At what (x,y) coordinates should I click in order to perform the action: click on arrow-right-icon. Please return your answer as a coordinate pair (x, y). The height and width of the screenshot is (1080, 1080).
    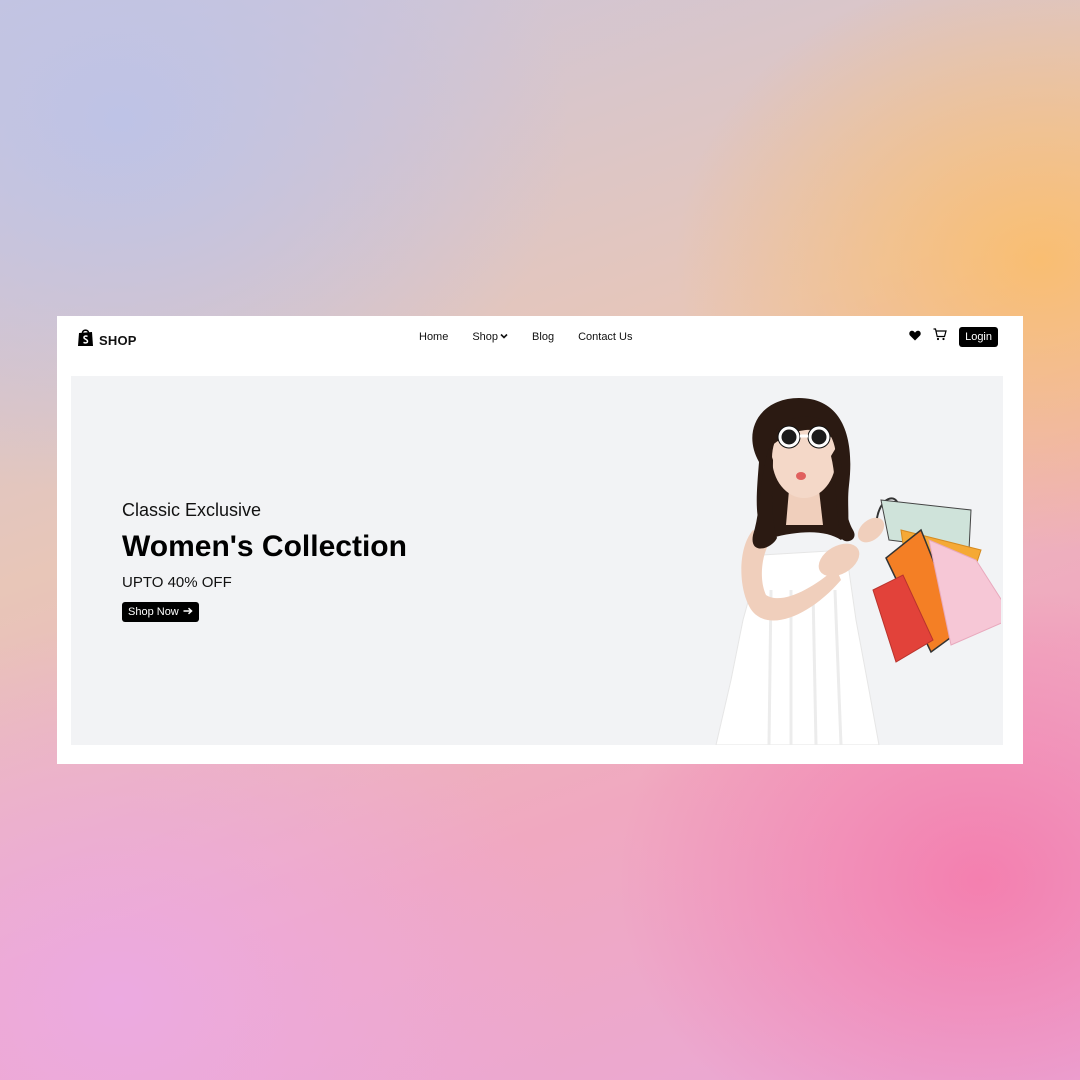
    Looking at the image, I should click on (188, 612).